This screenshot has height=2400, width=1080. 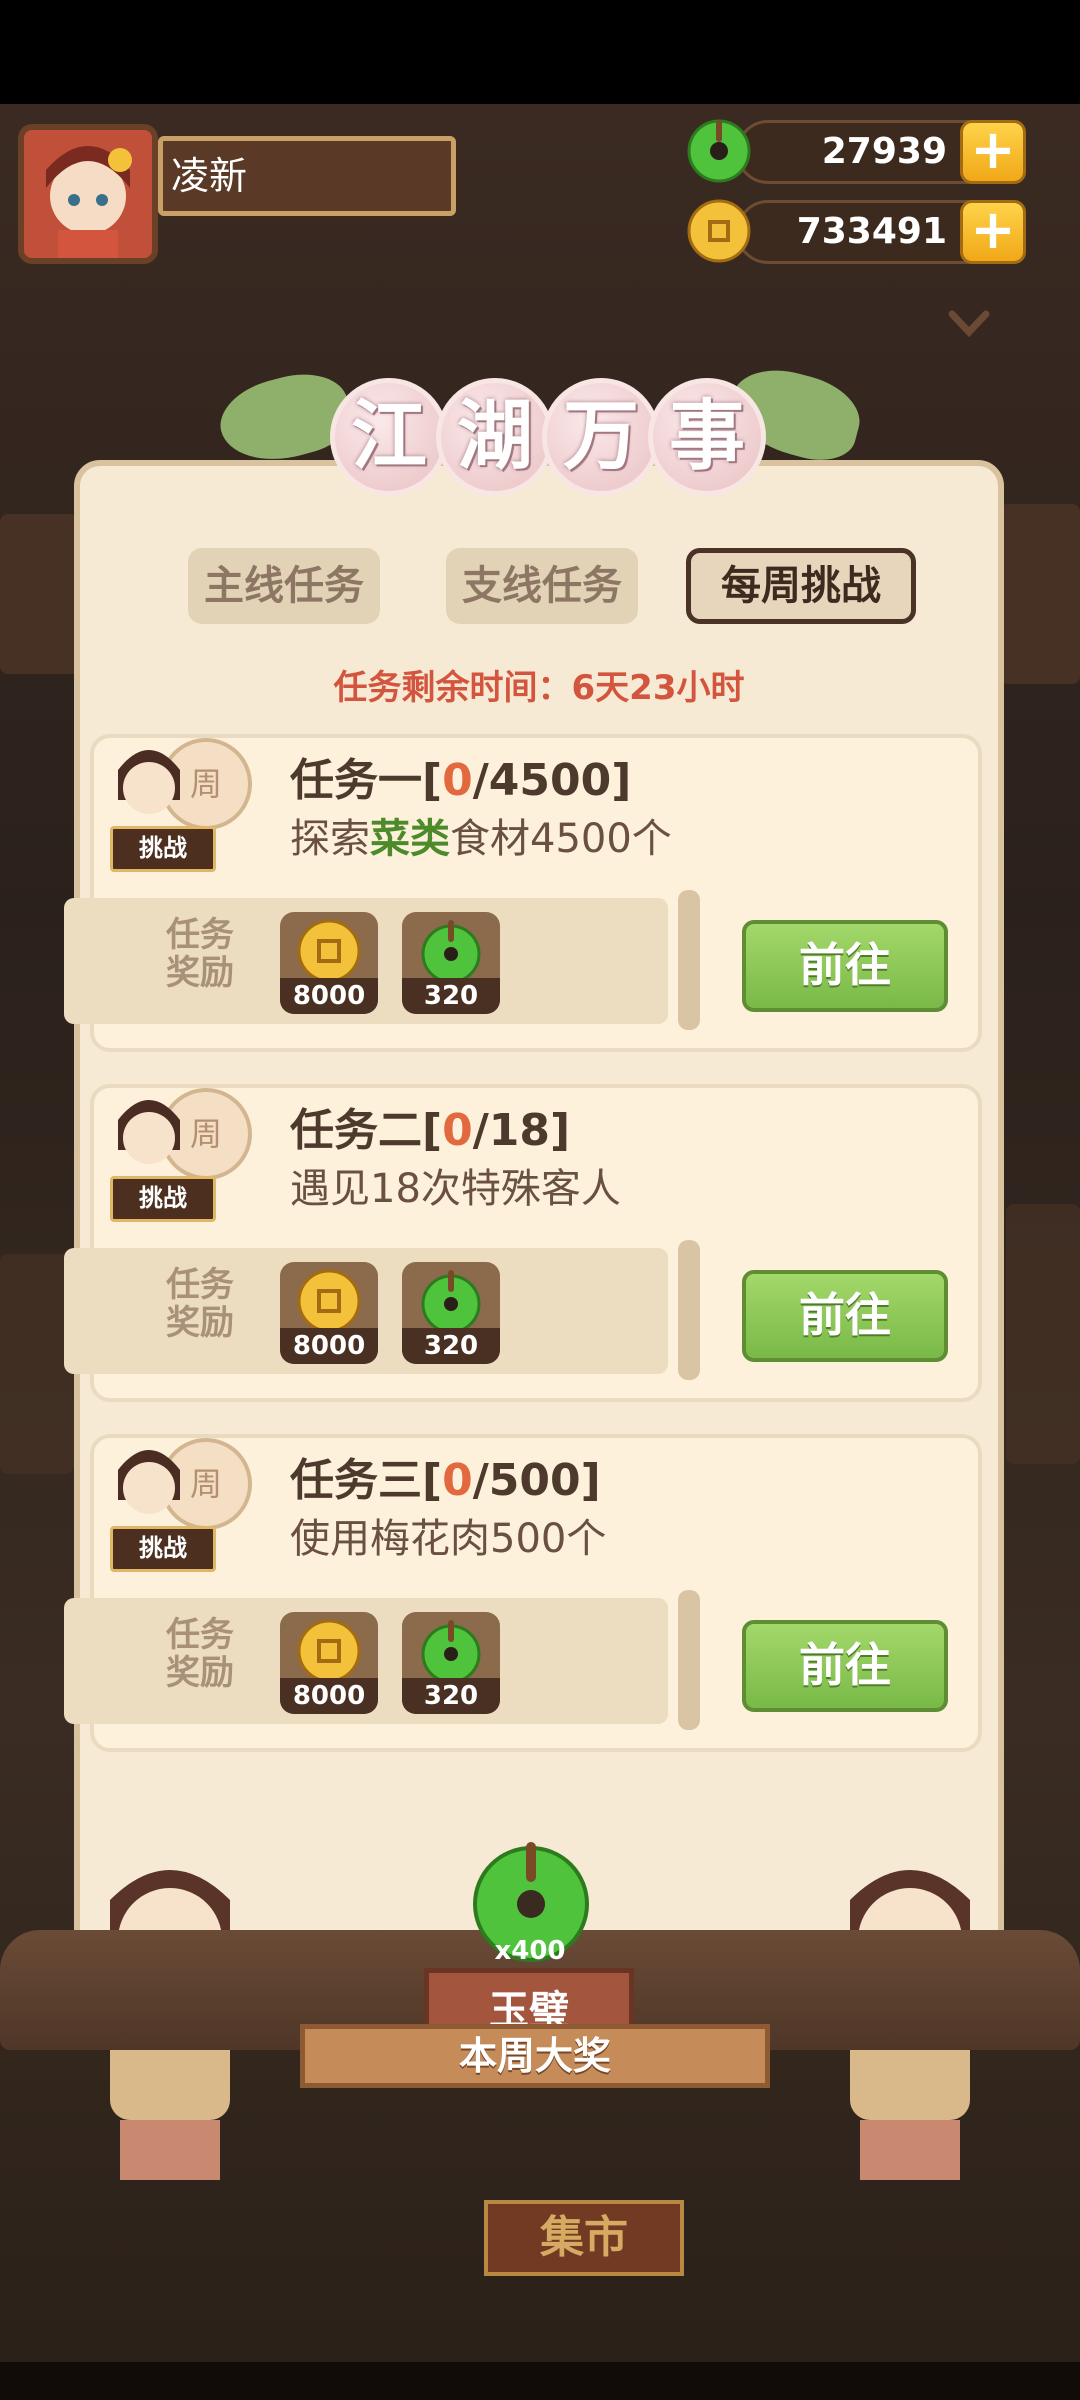 I want to click on task-title: 任务一[0/4500], so click(x=460, y=776).